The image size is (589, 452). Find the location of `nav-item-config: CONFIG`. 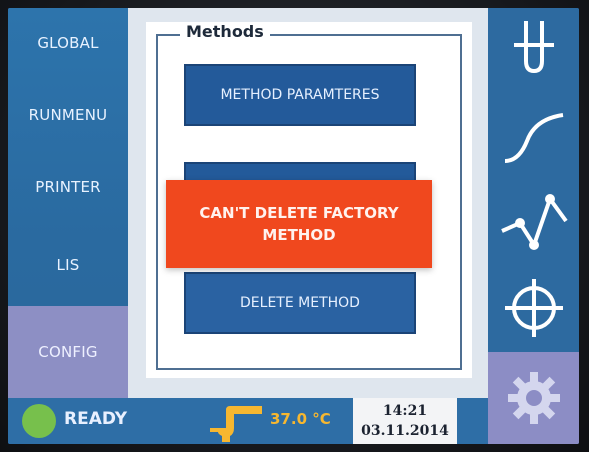

nav-item-config: CONFIG is located at coordinates (68, 352).